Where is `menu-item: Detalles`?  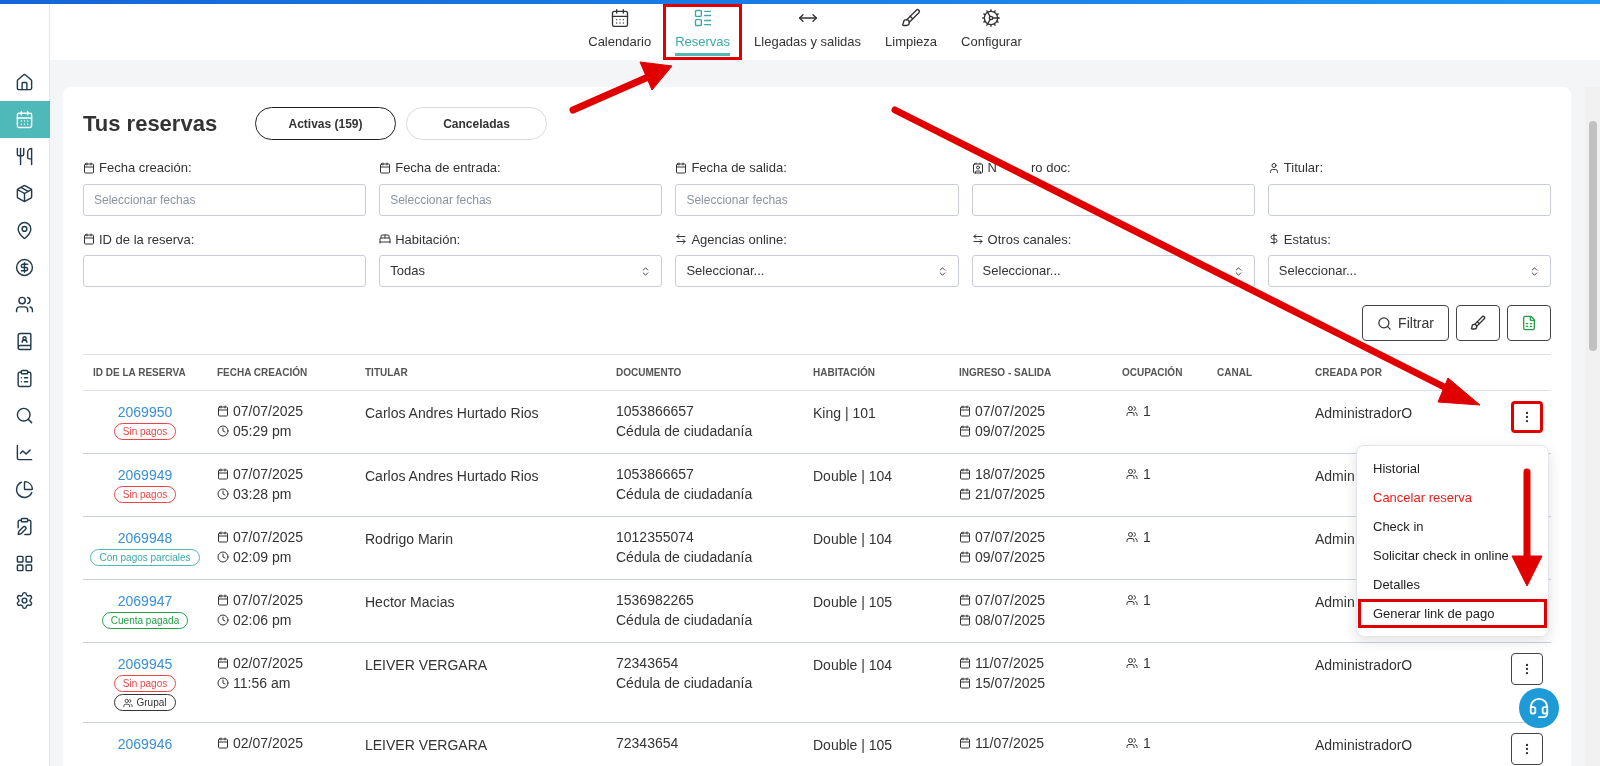
menu-item: Detalles is located at coordinates (1452, 584).